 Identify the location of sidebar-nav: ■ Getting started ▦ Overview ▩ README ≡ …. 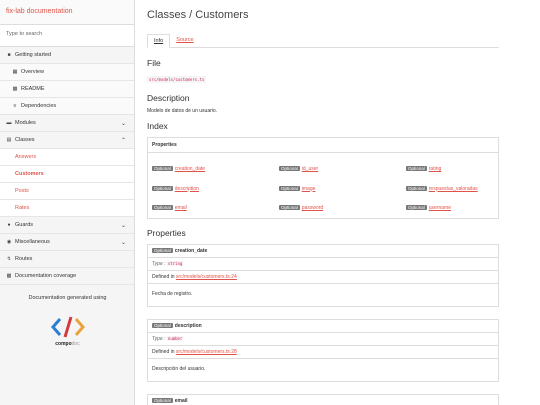
(67, 166).